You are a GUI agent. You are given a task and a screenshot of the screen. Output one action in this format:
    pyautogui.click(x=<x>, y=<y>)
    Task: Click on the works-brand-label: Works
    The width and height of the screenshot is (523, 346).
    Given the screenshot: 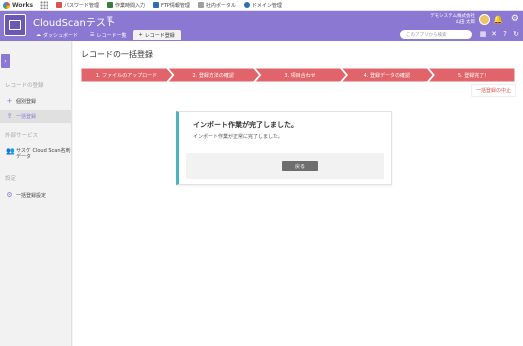 What is the action you would take?
    pyautogui.click(x=23, y=5)
    